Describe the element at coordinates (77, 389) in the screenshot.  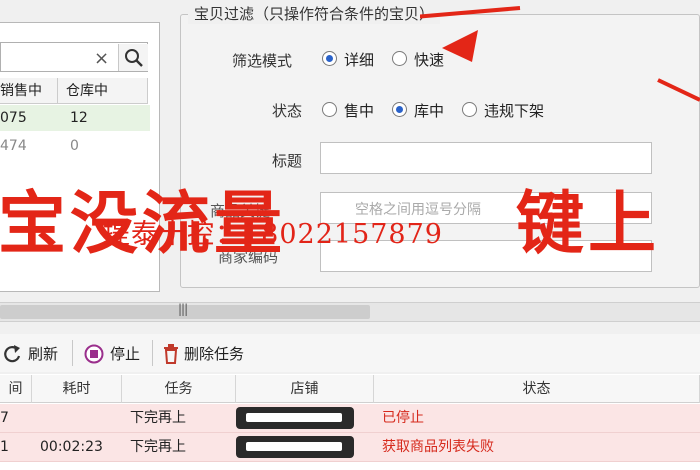
I see `column-header-elapsed: 耗时` at that location.